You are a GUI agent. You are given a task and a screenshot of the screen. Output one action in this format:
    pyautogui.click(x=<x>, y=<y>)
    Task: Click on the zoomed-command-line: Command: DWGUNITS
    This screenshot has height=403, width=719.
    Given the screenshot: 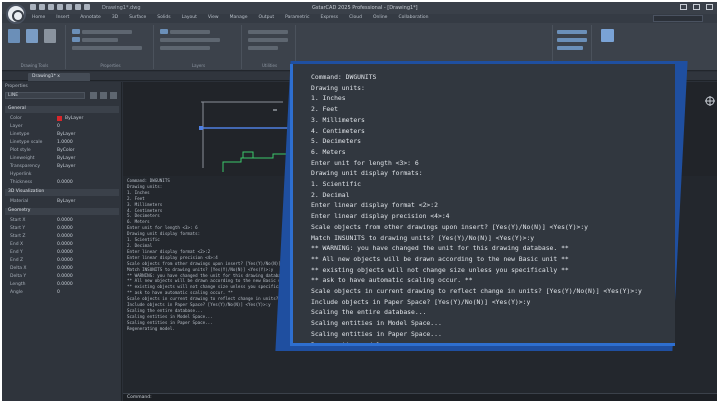 What is the action you would take?
    pyautogui.click(x=344, y=77)
    